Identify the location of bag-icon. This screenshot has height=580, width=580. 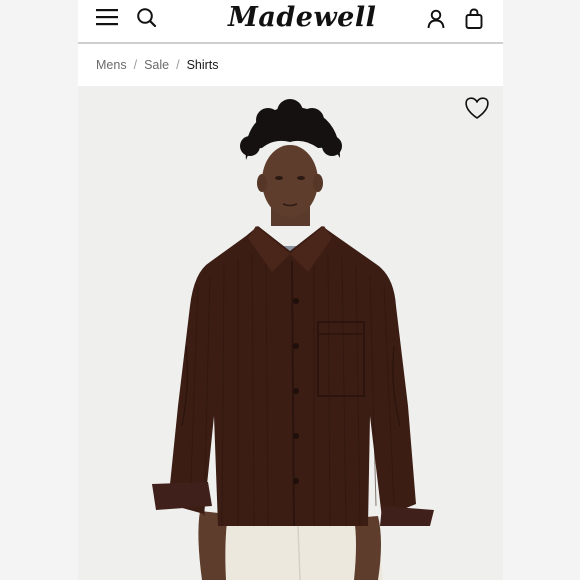
(474, 19).